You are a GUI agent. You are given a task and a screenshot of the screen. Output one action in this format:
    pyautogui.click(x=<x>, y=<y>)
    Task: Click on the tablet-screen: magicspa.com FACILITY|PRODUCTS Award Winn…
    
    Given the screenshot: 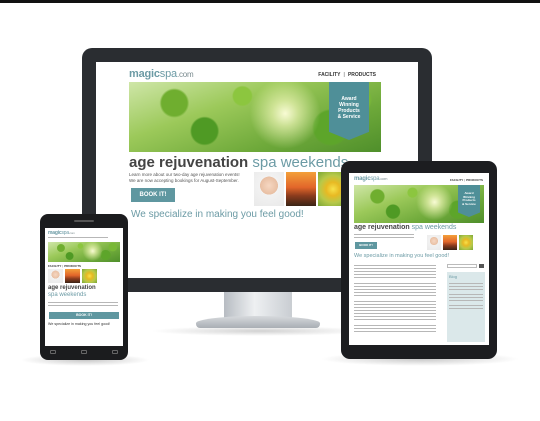 What is the action you would take?
    pyautogui.click(x=419, y=259)
    